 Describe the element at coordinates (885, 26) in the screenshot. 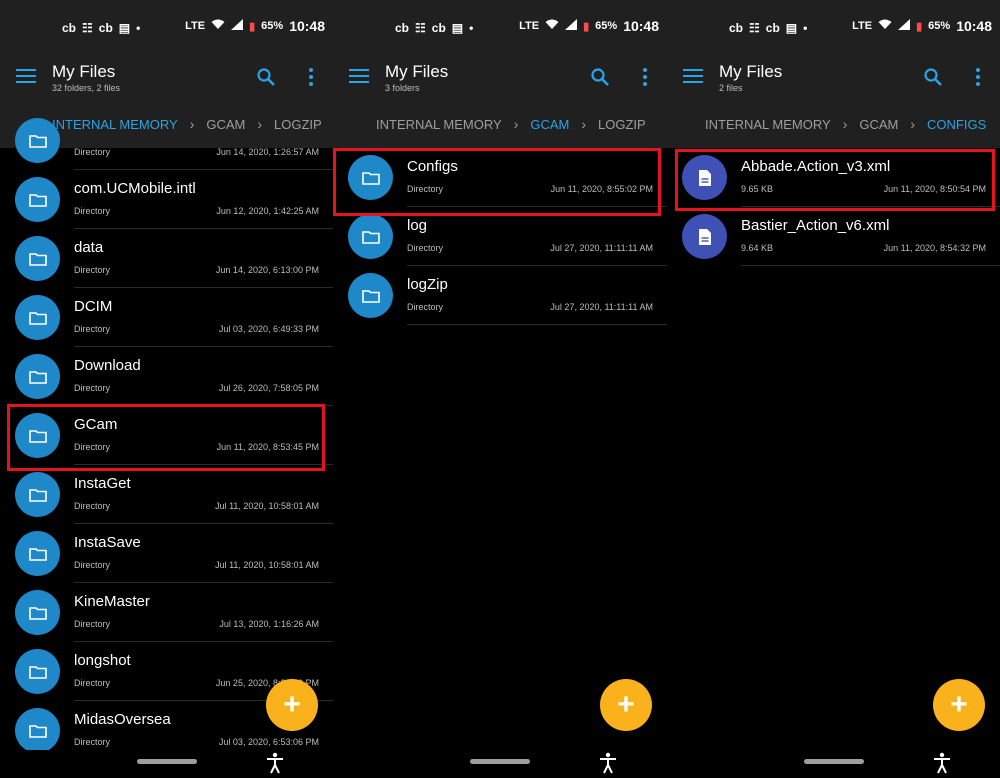

I see `wifi-icon` at that location.